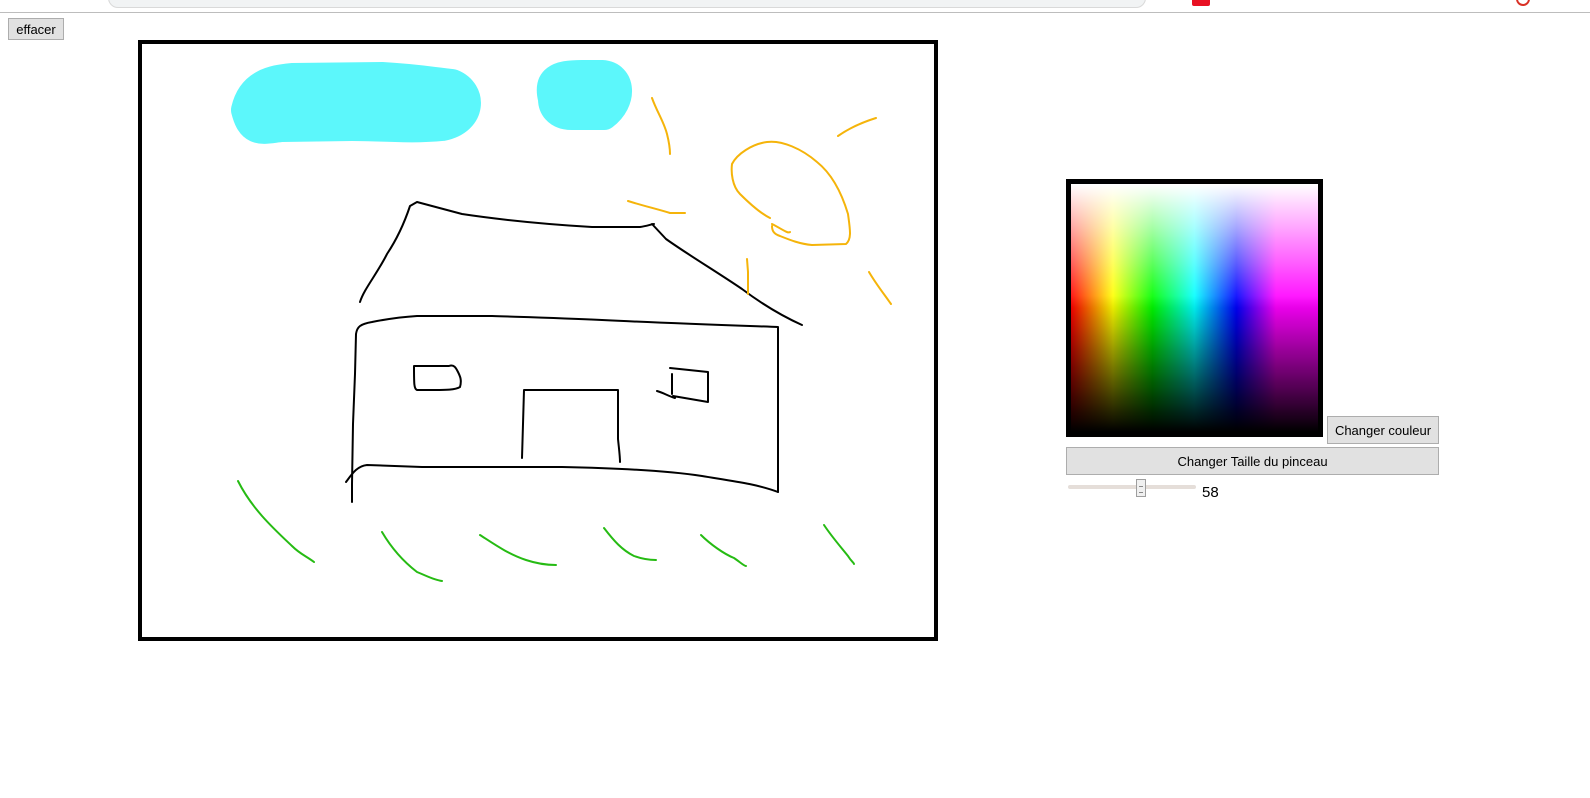 The width and height of the screenshot is (1590, 798). I want to click on door-stroke, so click(571, 426).